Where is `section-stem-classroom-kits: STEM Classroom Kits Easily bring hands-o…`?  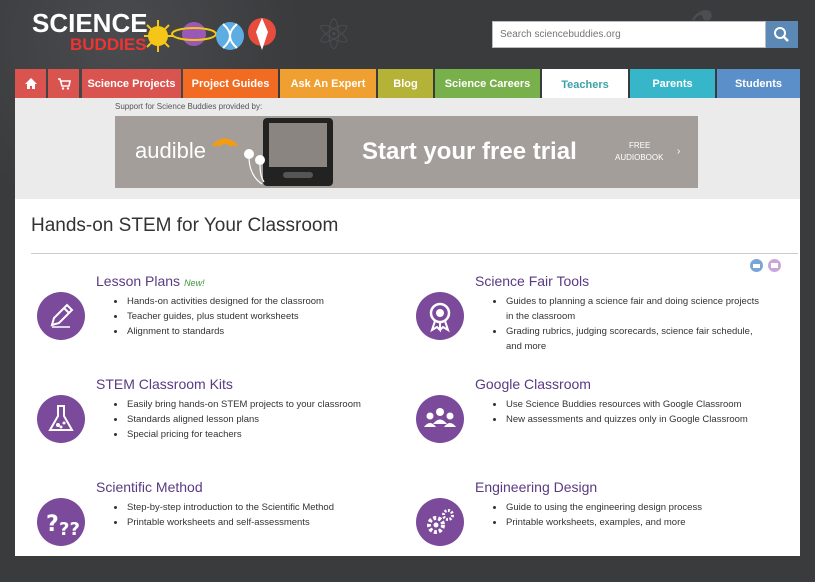 section-stem-classroom-kits: STEM Classroom Kits Easily bring hands-o… is located at coordinates (217, 427).